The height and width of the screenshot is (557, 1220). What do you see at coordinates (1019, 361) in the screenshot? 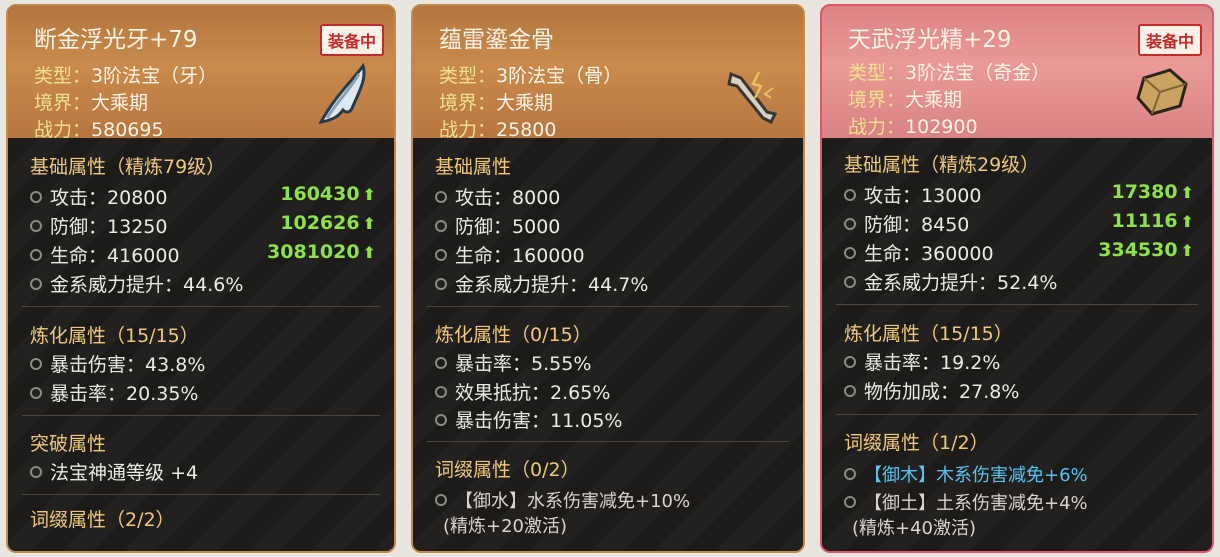
I see `stat-row: 暴击率：19.2%` at bounding box center [1019, 361].